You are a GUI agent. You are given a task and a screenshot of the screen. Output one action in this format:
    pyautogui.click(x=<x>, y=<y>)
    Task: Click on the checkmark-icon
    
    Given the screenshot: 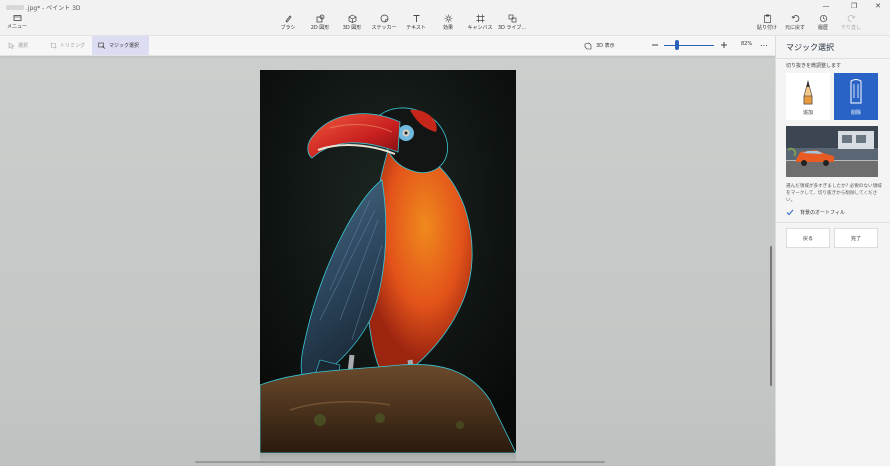 What is the action you would take?
    pyautogui.click(x=790, y=212)
    